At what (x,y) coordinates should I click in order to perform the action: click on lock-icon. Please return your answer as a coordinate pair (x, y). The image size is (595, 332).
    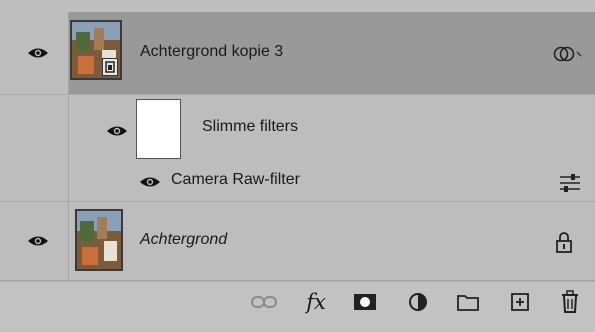
    Looking at the image, I should click on (564, 242).